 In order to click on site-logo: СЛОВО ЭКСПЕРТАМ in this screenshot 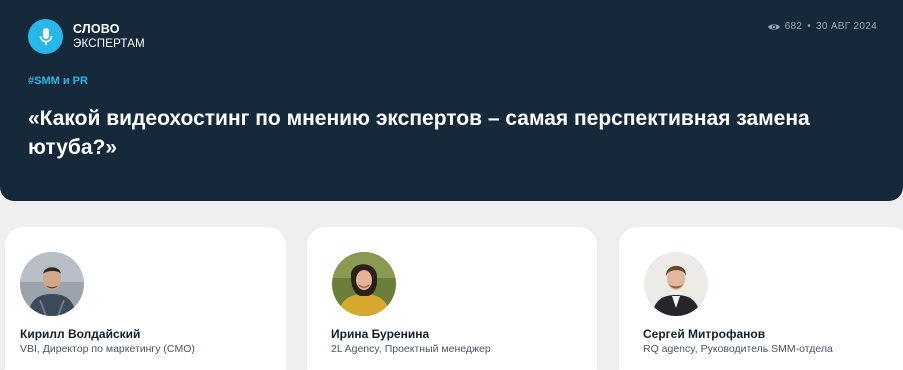, I will do `click(86, 36)`.